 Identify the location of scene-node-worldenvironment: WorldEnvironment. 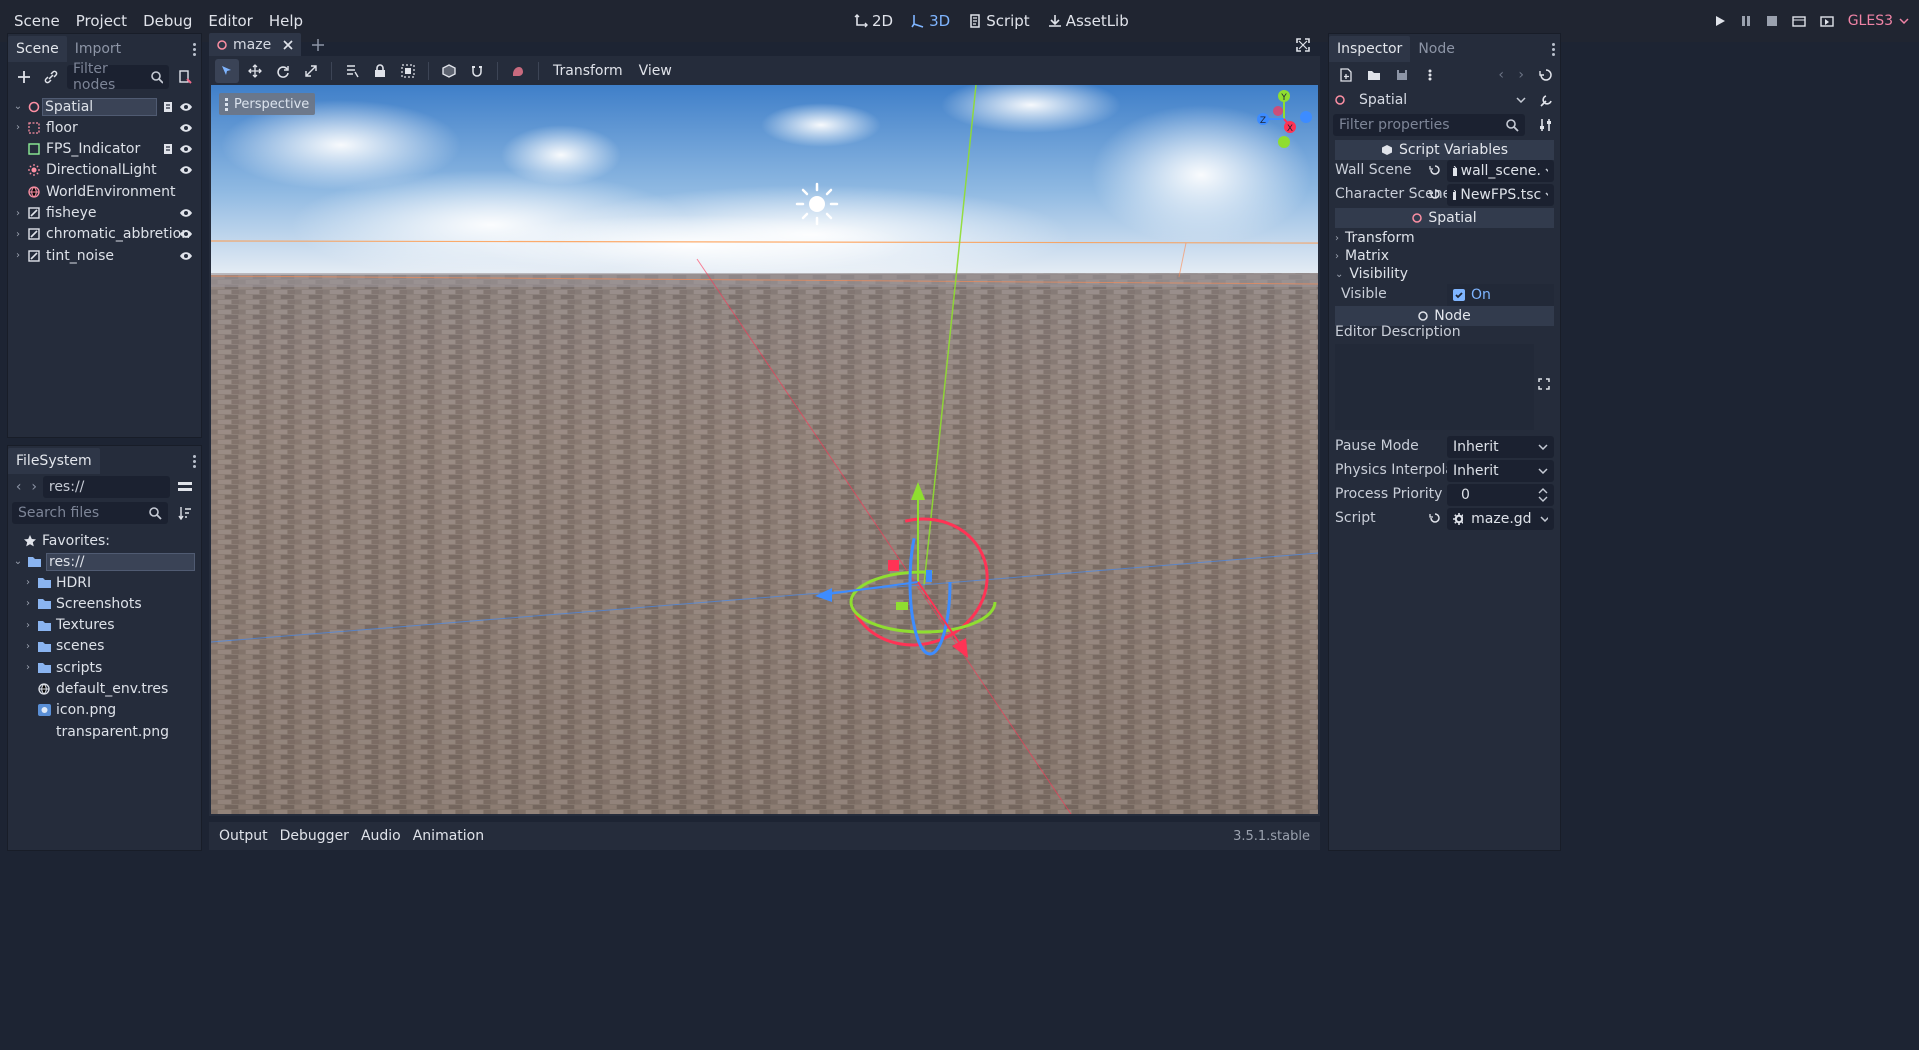
(104, 191).